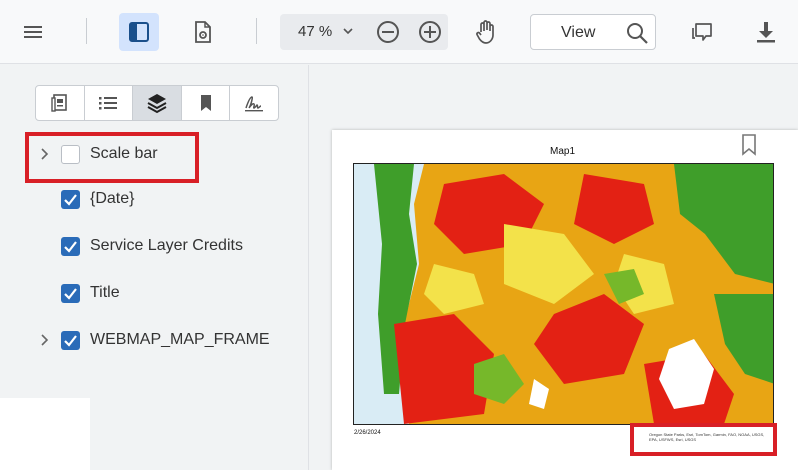  What do you see at coordinates (45, 434) in the screenshot?
I see `blank-area` at bounding box center [45, 434].